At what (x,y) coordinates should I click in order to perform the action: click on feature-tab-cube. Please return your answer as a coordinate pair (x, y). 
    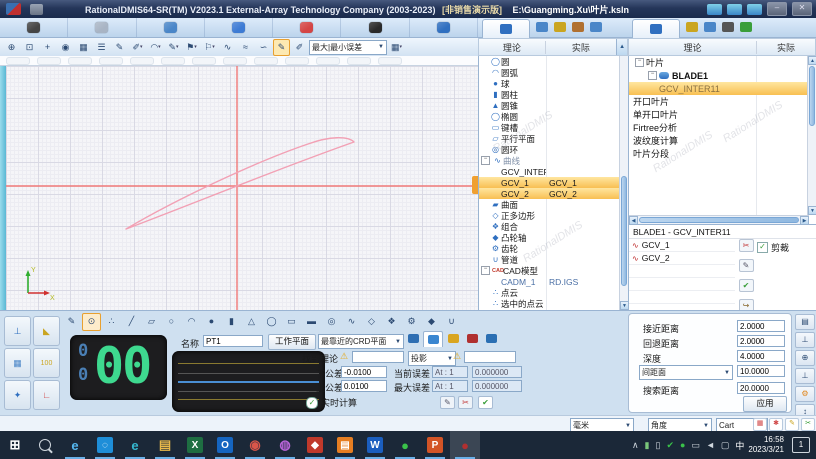
    Looking at the image, I should click on (542, 28).